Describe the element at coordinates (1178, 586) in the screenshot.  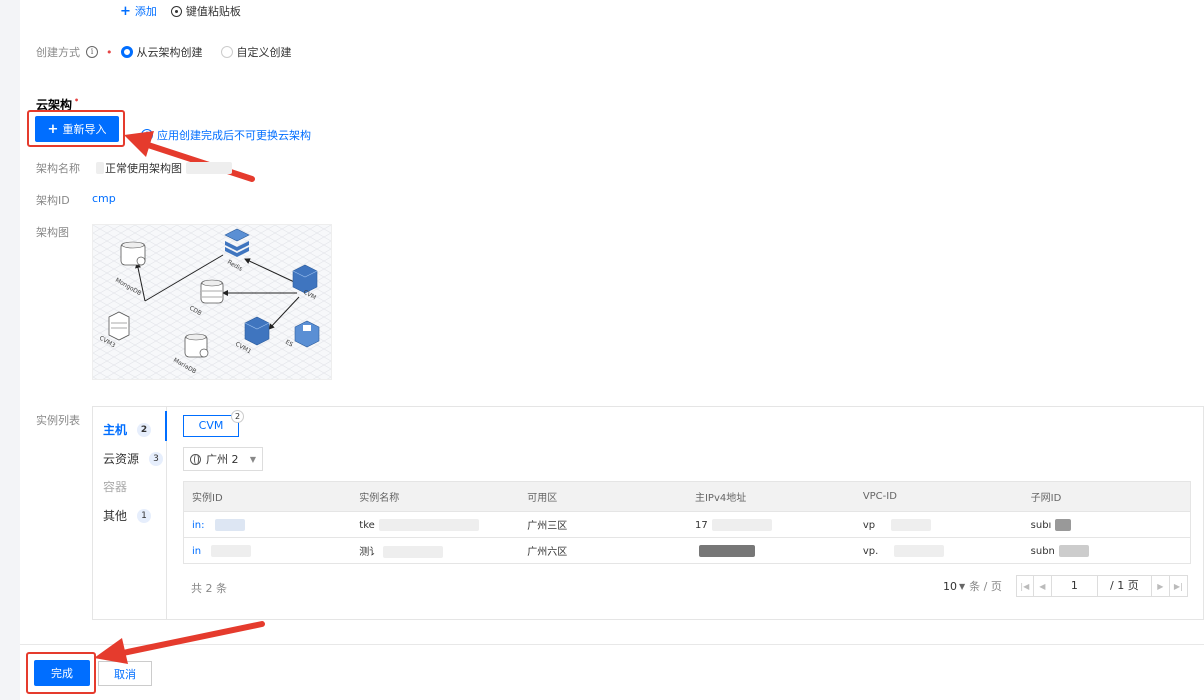
I see `last-page-icon: ▶|` at that location.